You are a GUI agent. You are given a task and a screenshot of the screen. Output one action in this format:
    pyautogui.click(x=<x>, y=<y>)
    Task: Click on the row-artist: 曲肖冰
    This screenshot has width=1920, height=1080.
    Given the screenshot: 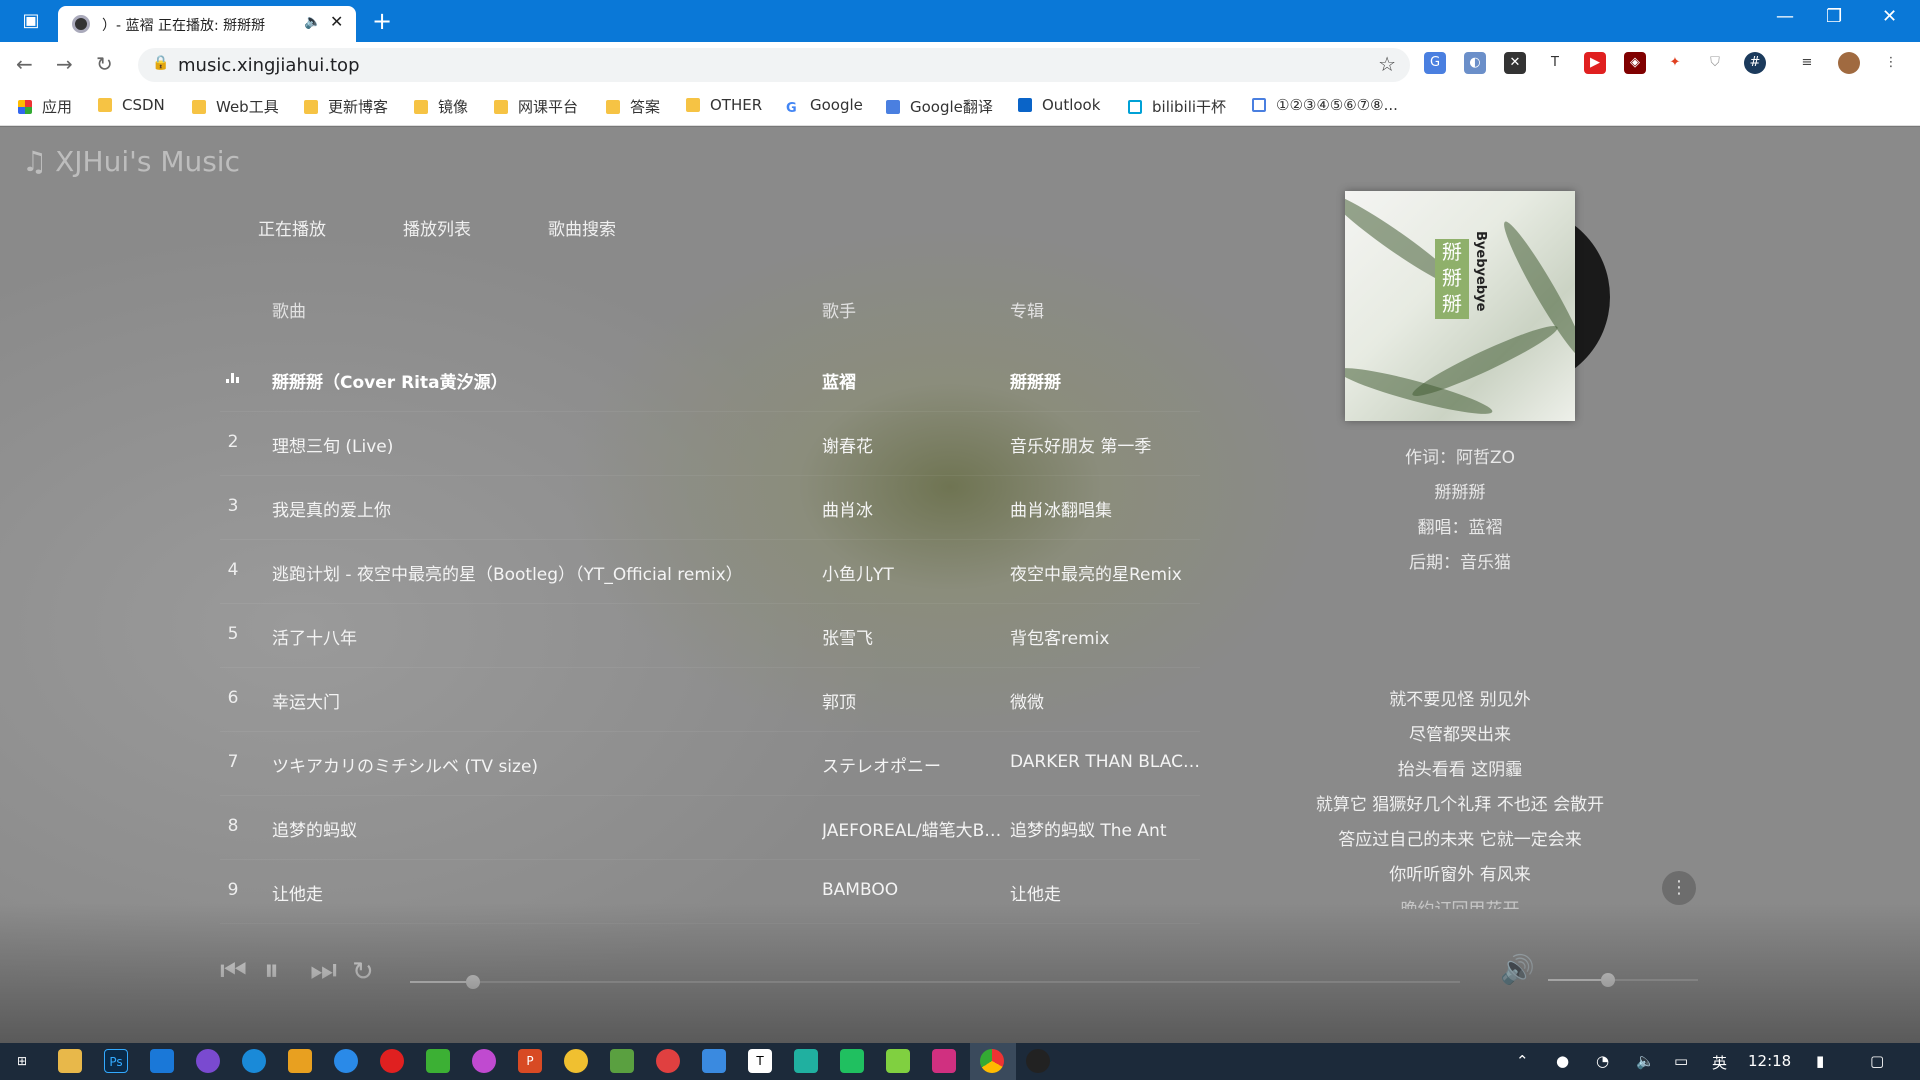 What is the action you would take?
    pyautogui.click(x=912, y=508)
    